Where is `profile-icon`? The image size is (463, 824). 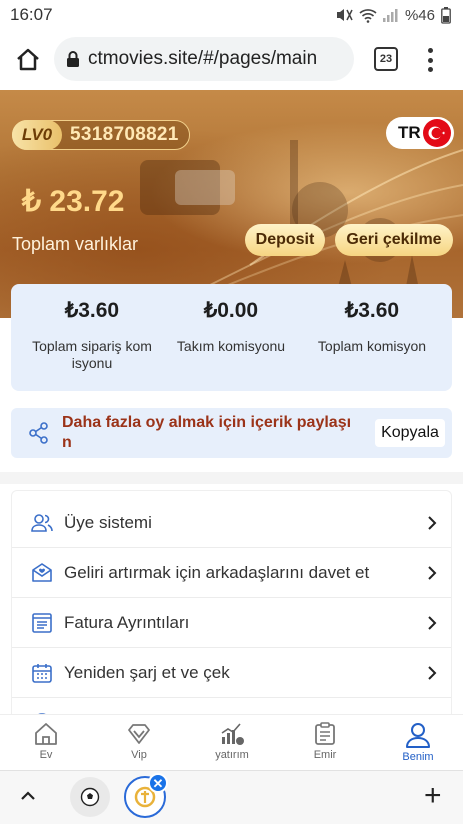 profile-icon is located at coordinates (418, 735).